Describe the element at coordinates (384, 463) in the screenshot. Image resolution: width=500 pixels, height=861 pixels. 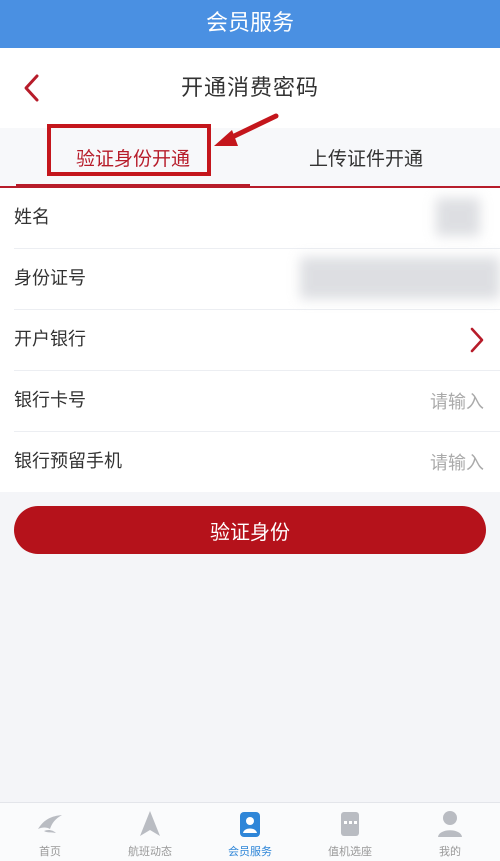
I see `phone-input` at that location.